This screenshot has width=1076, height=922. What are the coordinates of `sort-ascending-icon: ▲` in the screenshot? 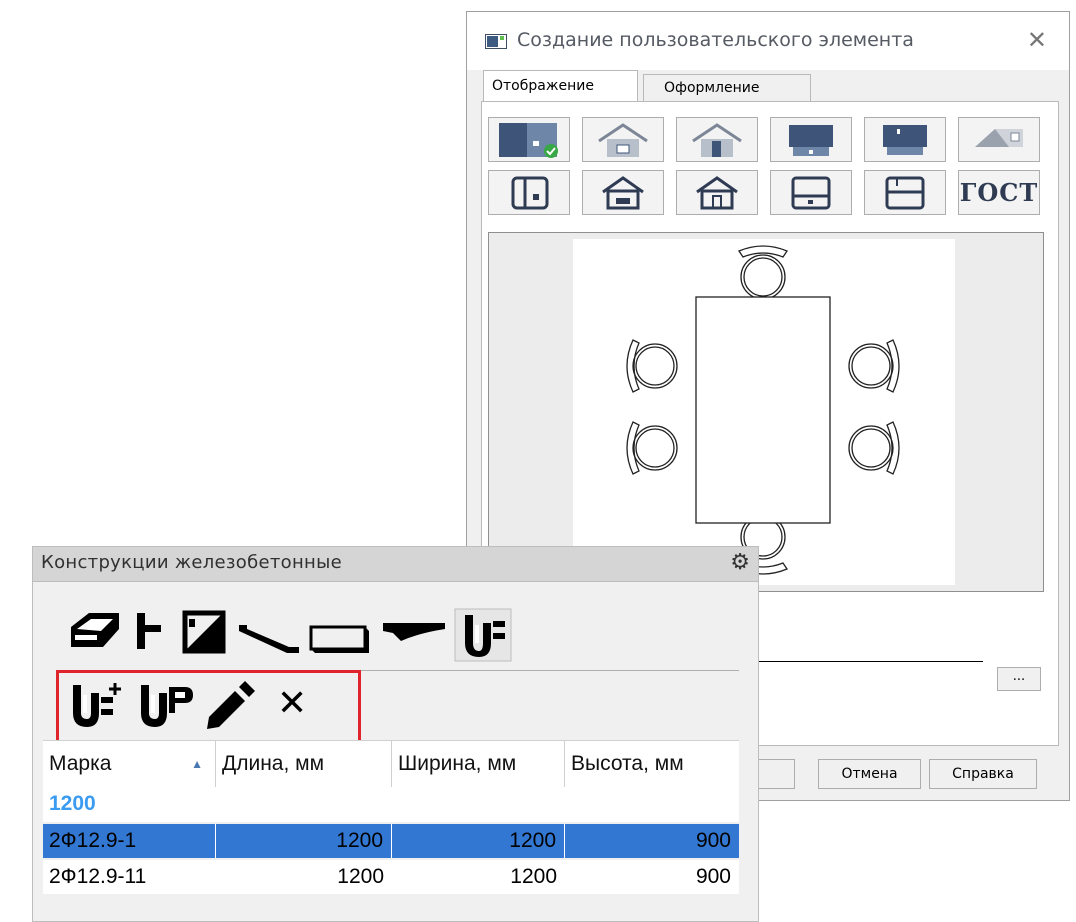 It's located at (197, 764).